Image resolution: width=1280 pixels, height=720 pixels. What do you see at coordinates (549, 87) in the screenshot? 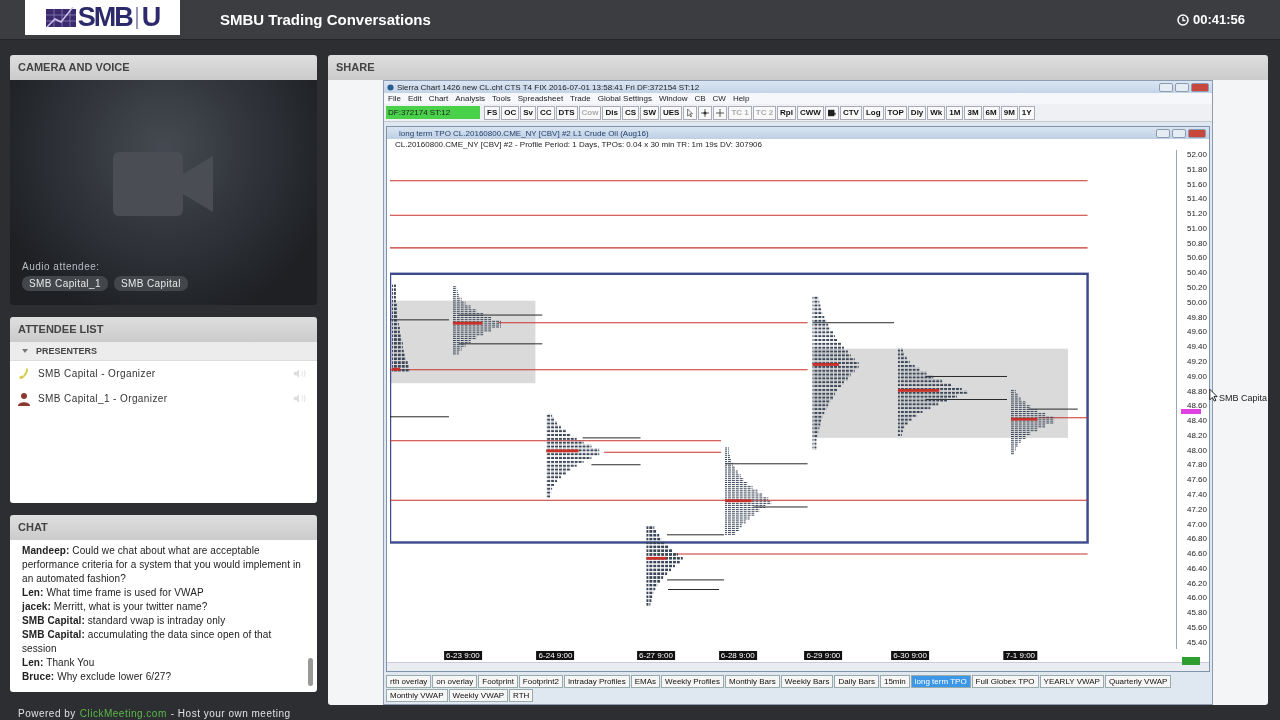
I see `window-title: Sierra Chart 1426 new CL.cht CTS T4 FIX 2016-07-01 13:58:41 Fri DF:372154 ST:12` at bounding box center [549, 87].